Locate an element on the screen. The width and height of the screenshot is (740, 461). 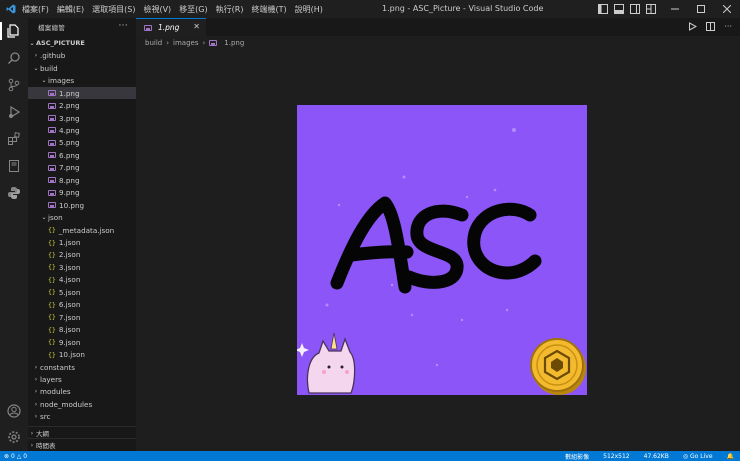
close-icon is located at coordinates (727, 9).